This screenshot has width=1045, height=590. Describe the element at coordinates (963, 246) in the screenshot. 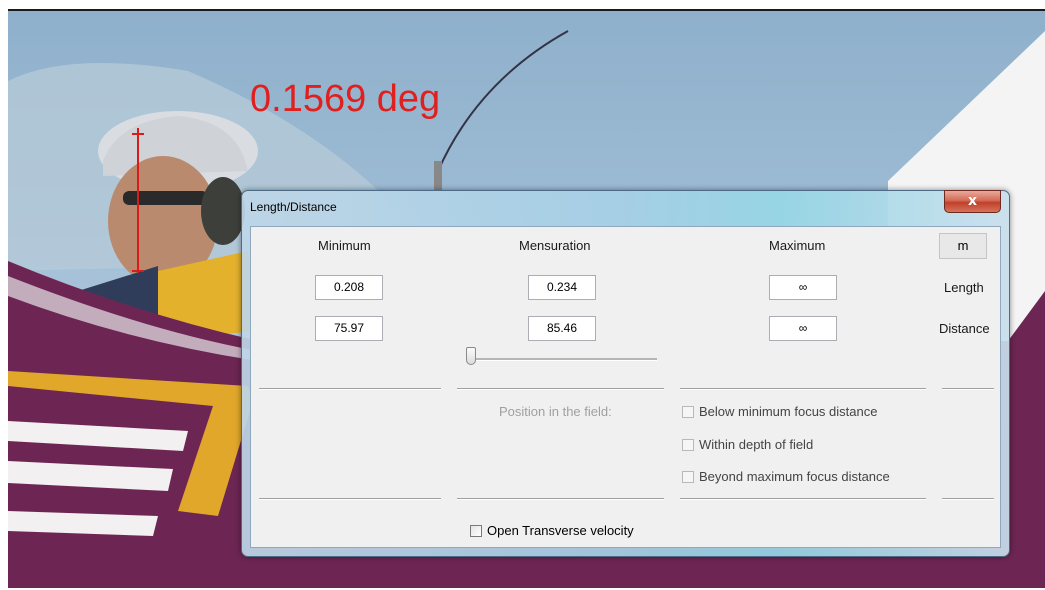

I see `unit-selector: m` at that location.